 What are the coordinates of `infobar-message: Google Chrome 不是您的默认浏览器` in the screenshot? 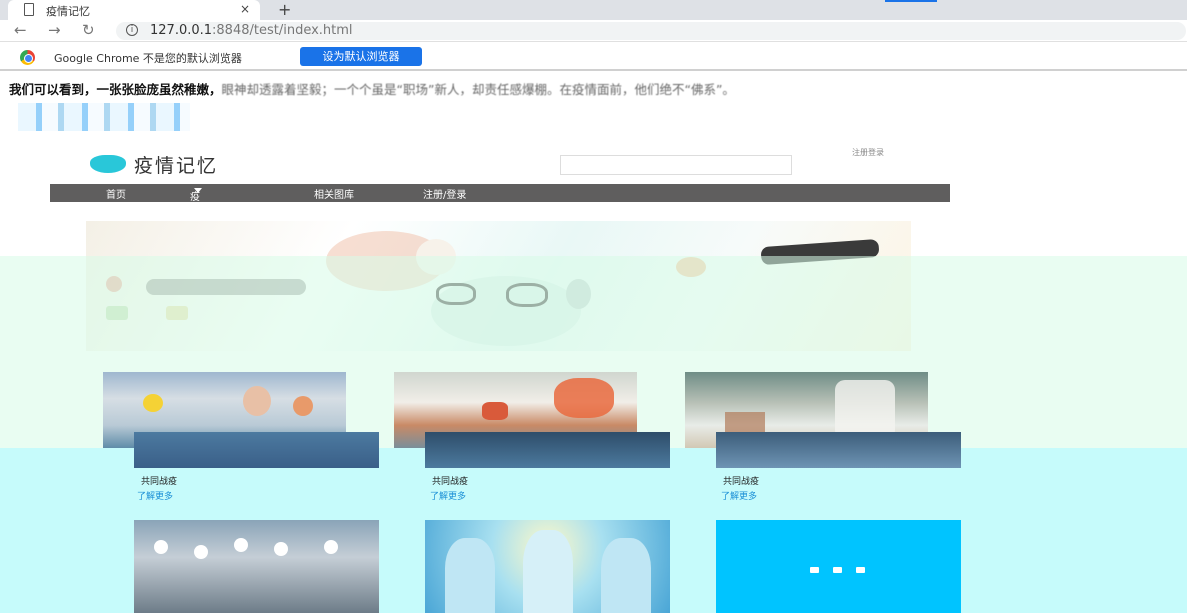 It's located at (148, 58).